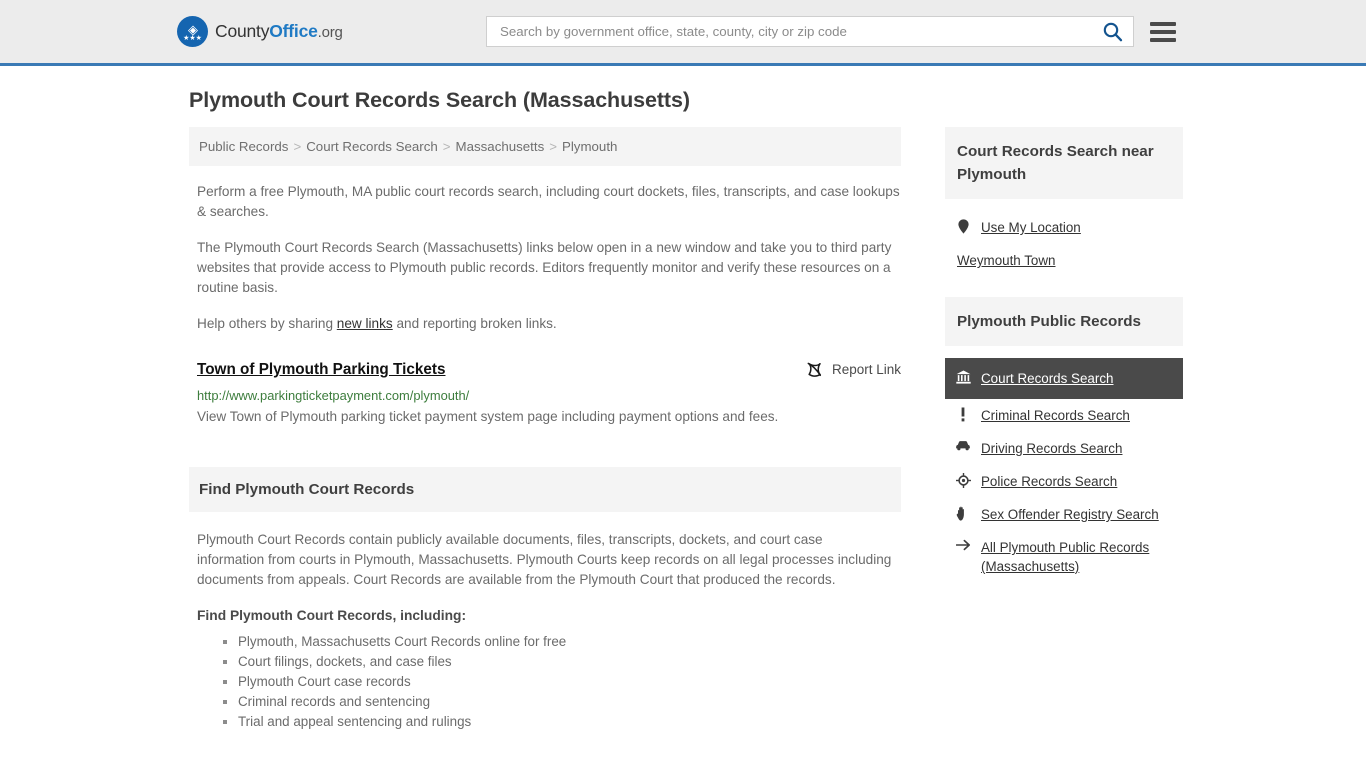 The height and width of the screenshot is (768, 1366). I want to click on breadcrumb-item-0: Public Records, so click(243, 146).